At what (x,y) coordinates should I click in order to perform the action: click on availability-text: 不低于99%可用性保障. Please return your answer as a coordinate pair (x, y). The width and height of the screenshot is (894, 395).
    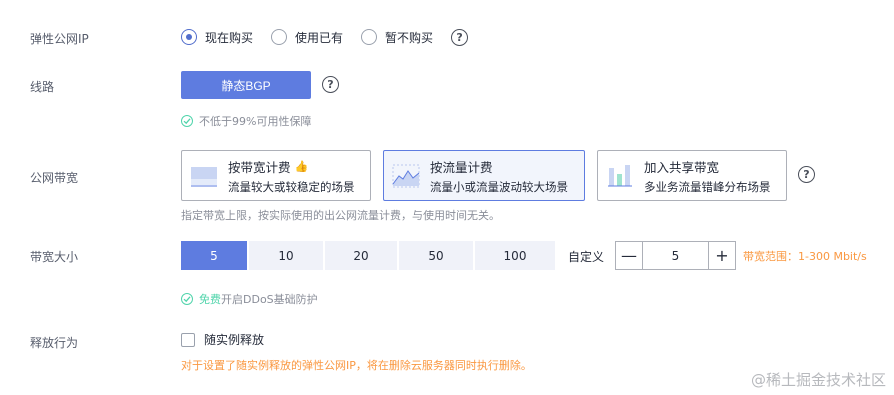
    Looking at the image, I should click on (255, 121).